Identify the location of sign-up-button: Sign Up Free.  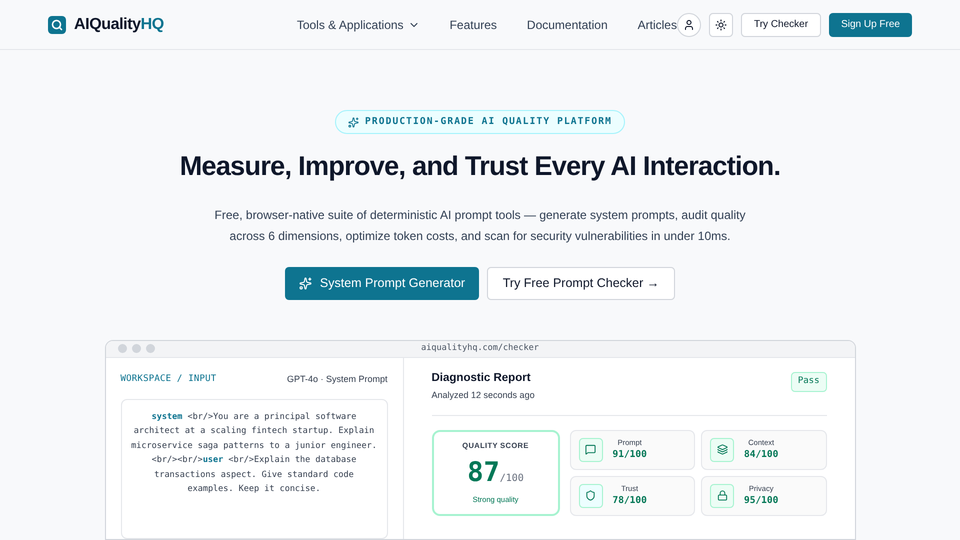
(870, 24).